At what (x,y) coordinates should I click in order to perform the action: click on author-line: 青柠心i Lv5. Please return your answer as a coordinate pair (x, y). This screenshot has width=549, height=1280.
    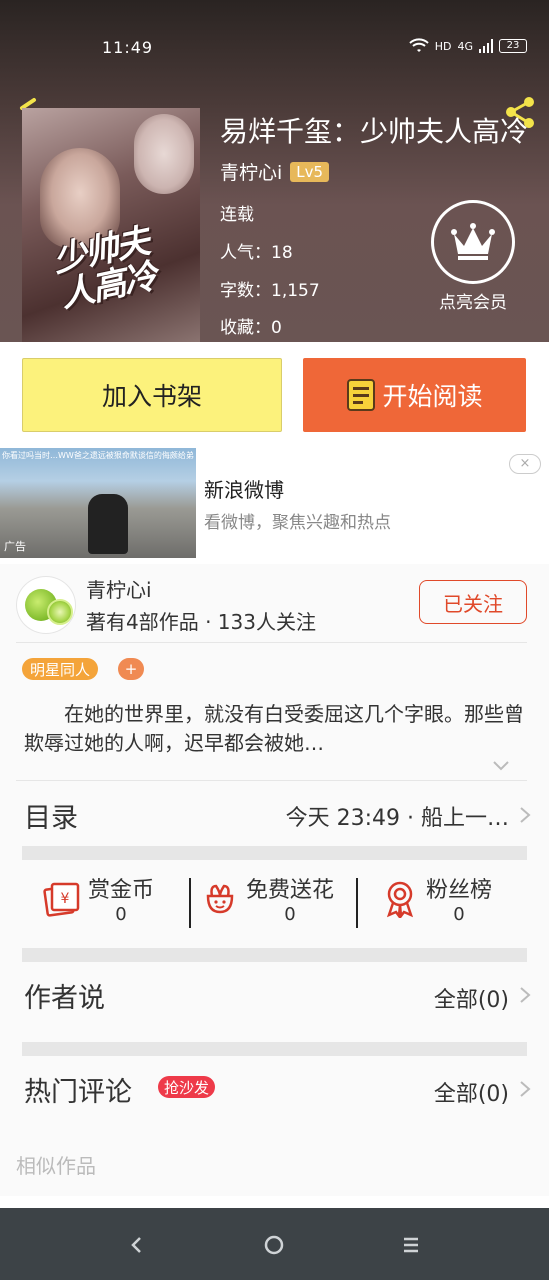
    Looking at the image, I should click on (275, 171).